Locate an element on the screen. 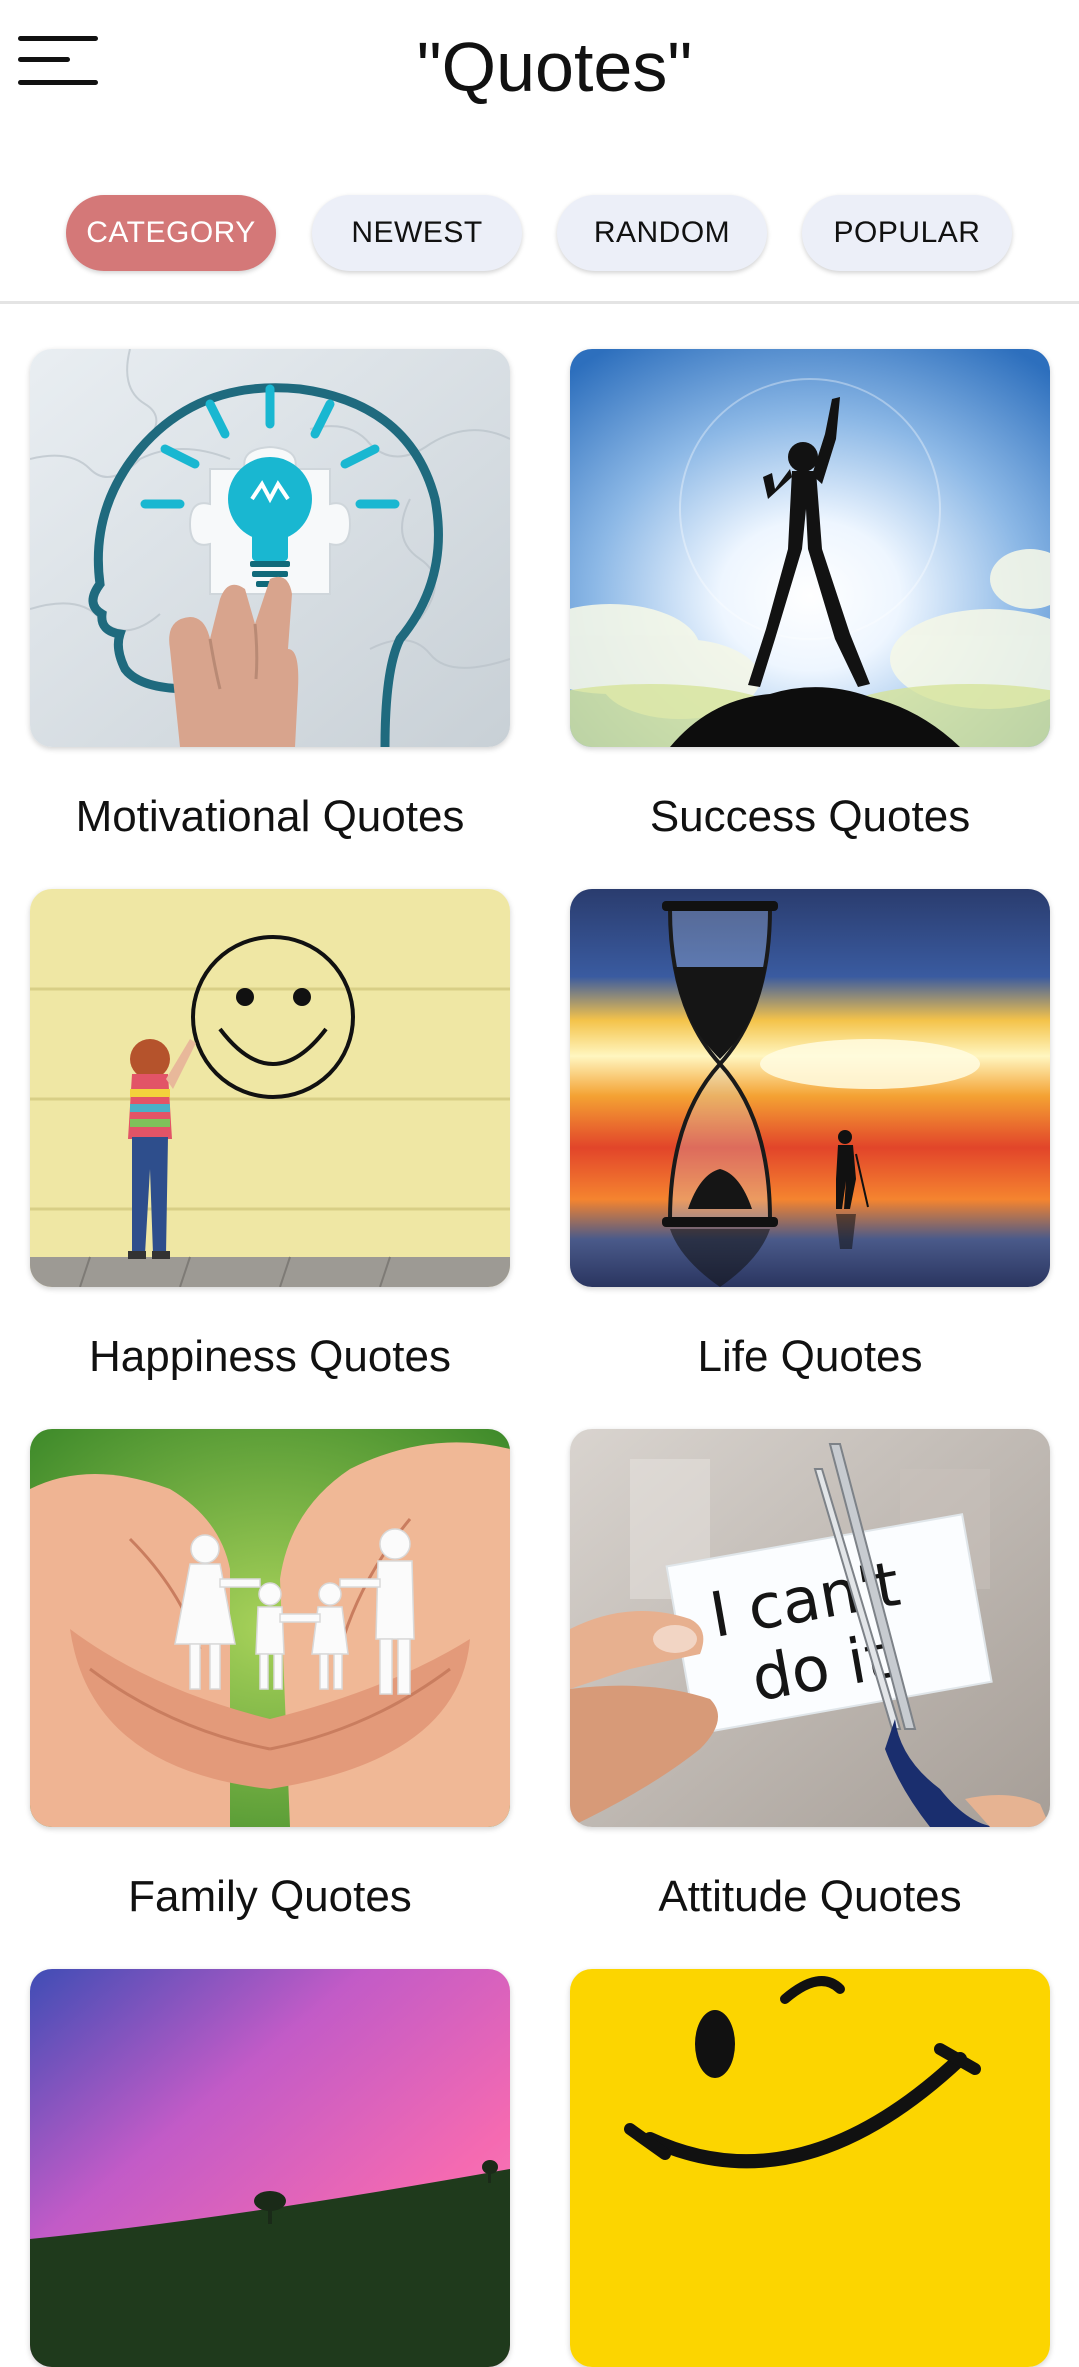  category-label: Attitude Quotes is located at coordinates (810, 1896).